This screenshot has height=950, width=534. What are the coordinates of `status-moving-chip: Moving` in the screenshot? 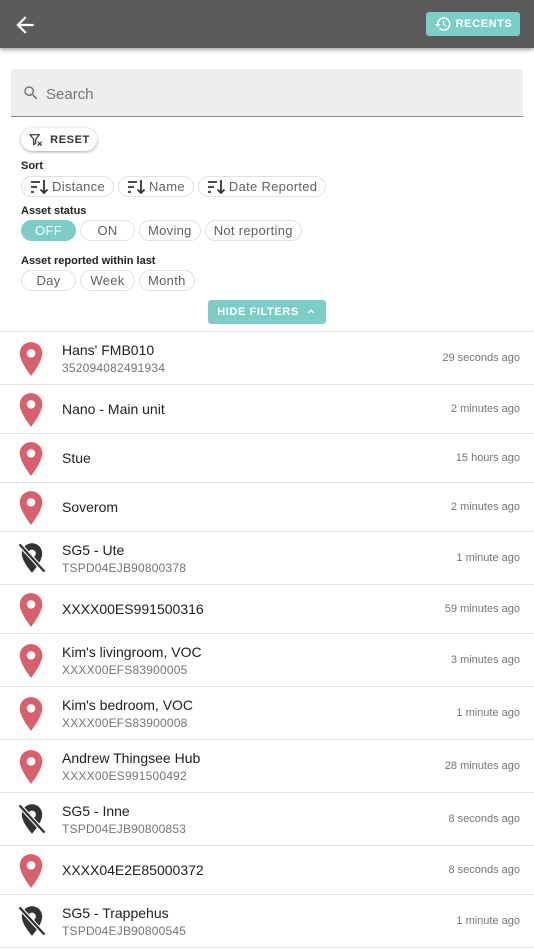 It's located at (170, 230).